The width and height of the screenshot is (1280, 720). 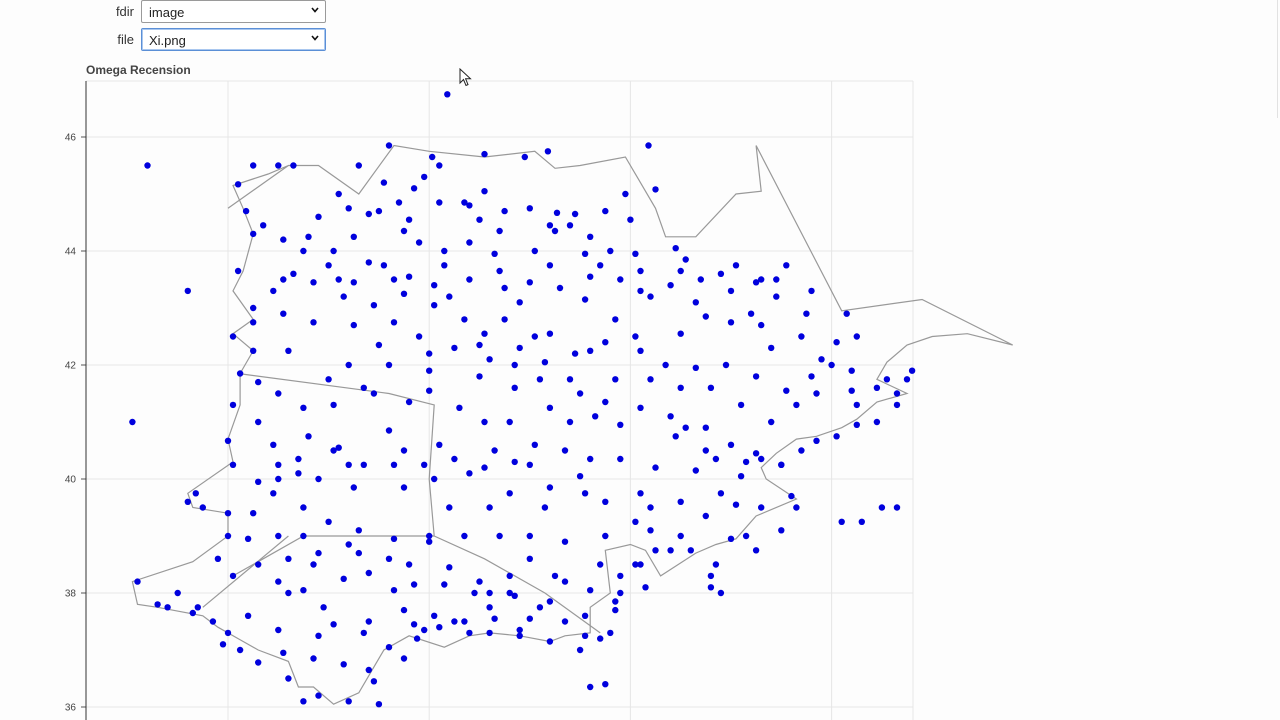 What do you see at coordinates (71, 594) in the screenshot?
I see `y-tick-label: 38` at bounding box center [71, 594].